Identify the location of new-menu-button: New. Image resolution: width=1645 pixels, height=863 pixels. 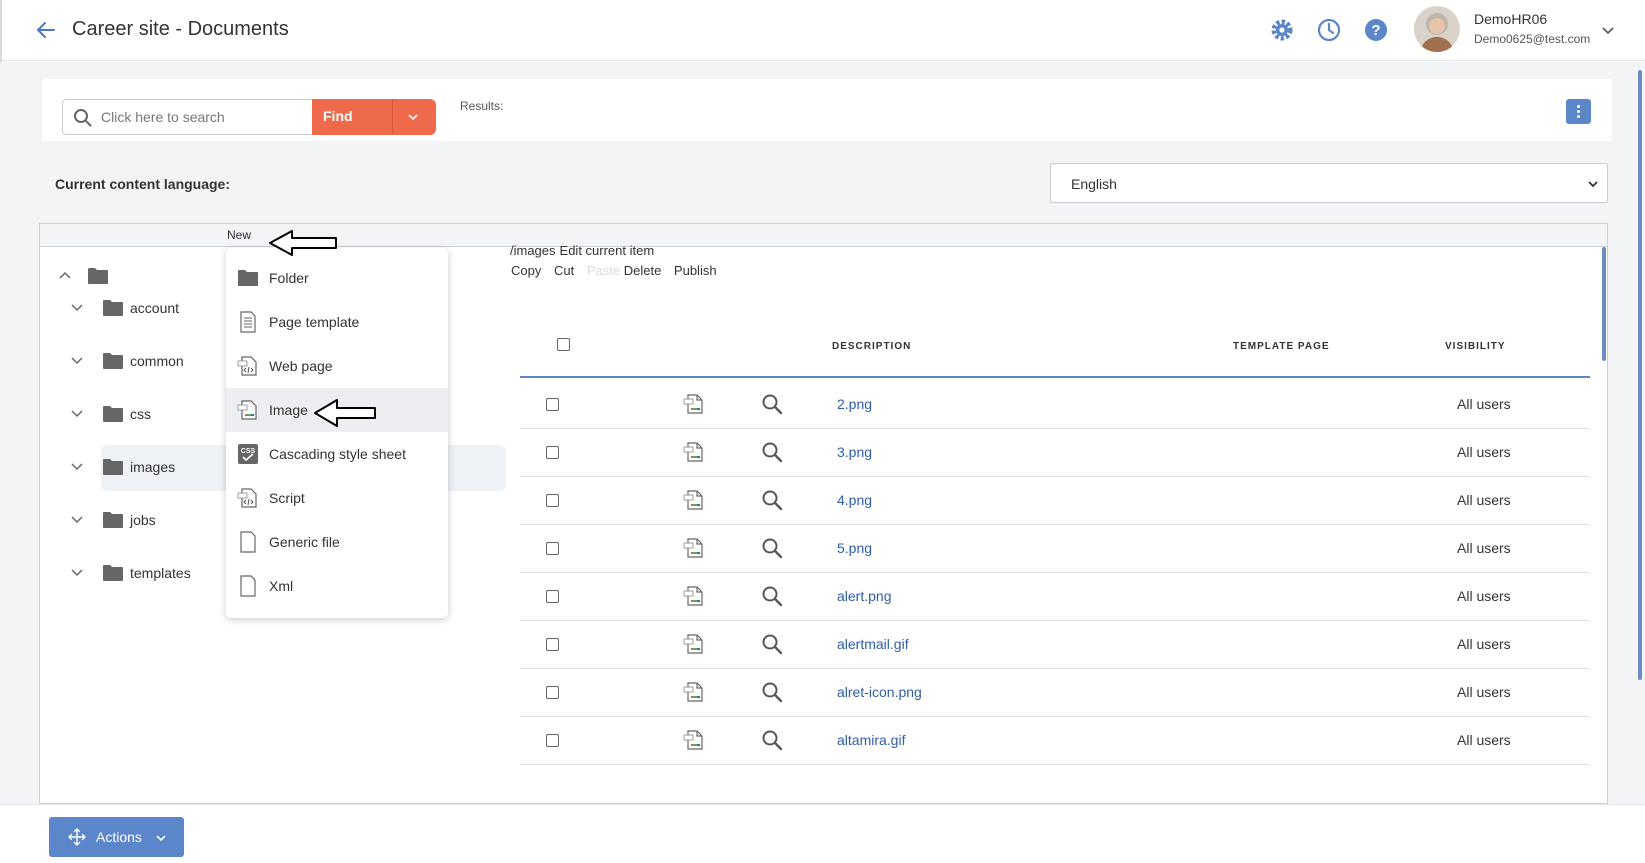
(239, 235).